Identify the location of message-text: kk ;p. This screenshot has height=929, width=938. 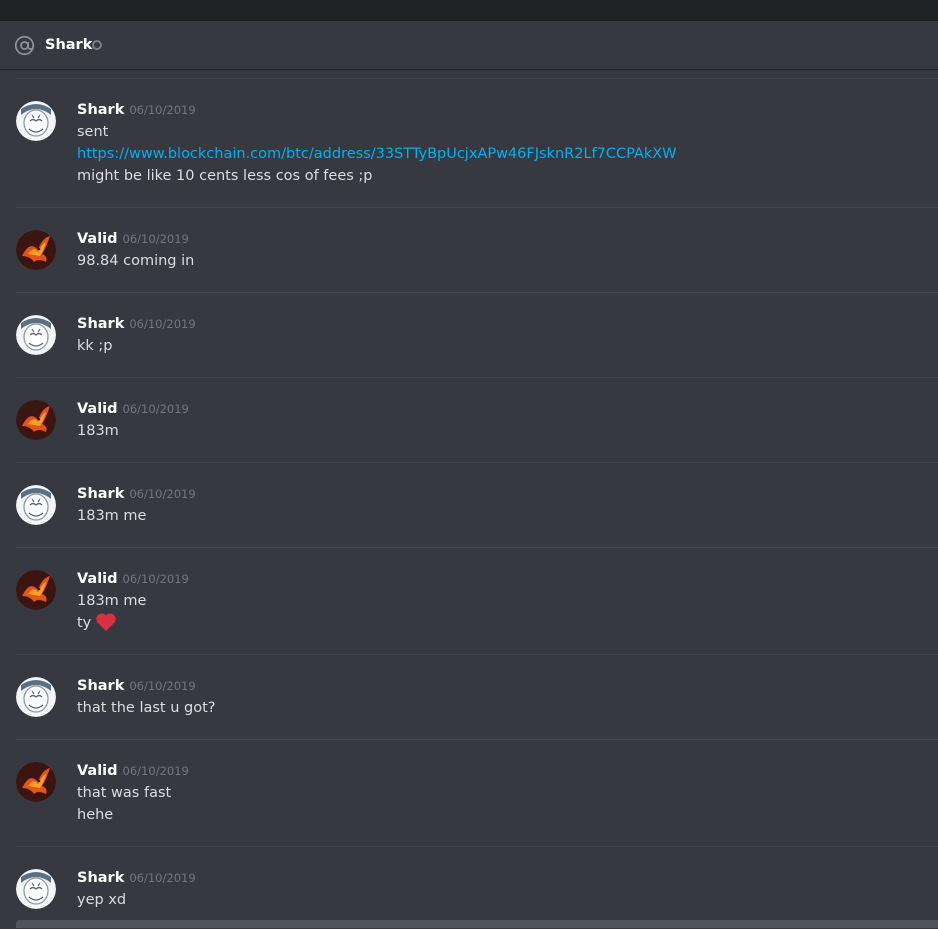
(95, 346).